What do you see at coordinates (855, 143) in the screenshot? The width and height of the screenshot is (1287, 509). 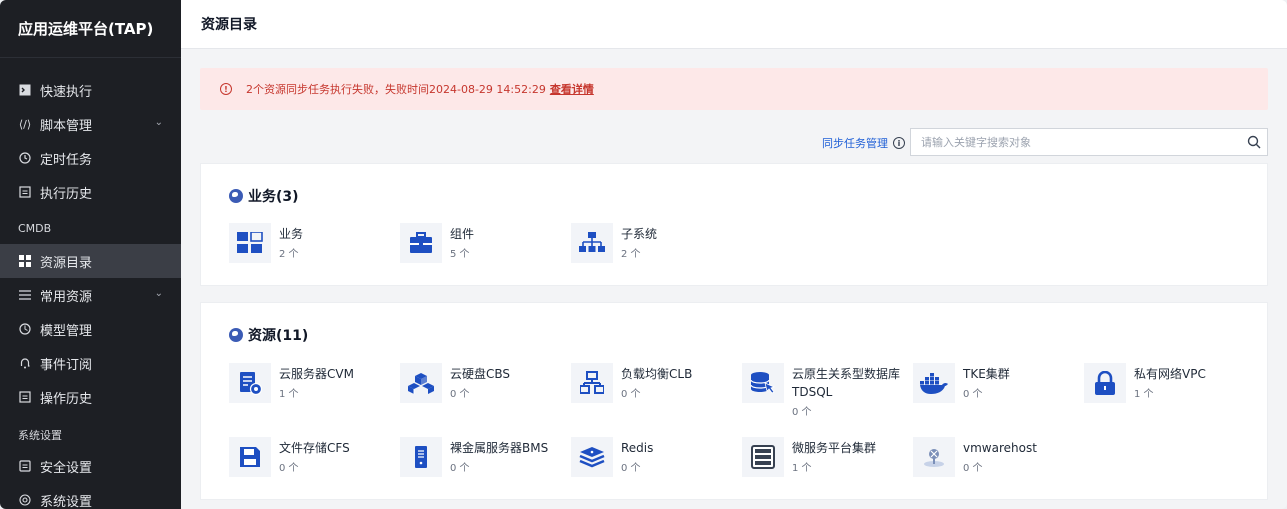 I see `sync-task-label: 同步任务管理` at bounding box center [855, 143].